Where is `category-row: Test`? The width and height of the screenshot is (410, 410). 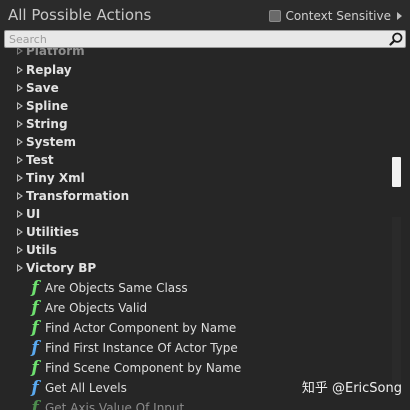
category-row: Test is located at coordinates (194, 160).